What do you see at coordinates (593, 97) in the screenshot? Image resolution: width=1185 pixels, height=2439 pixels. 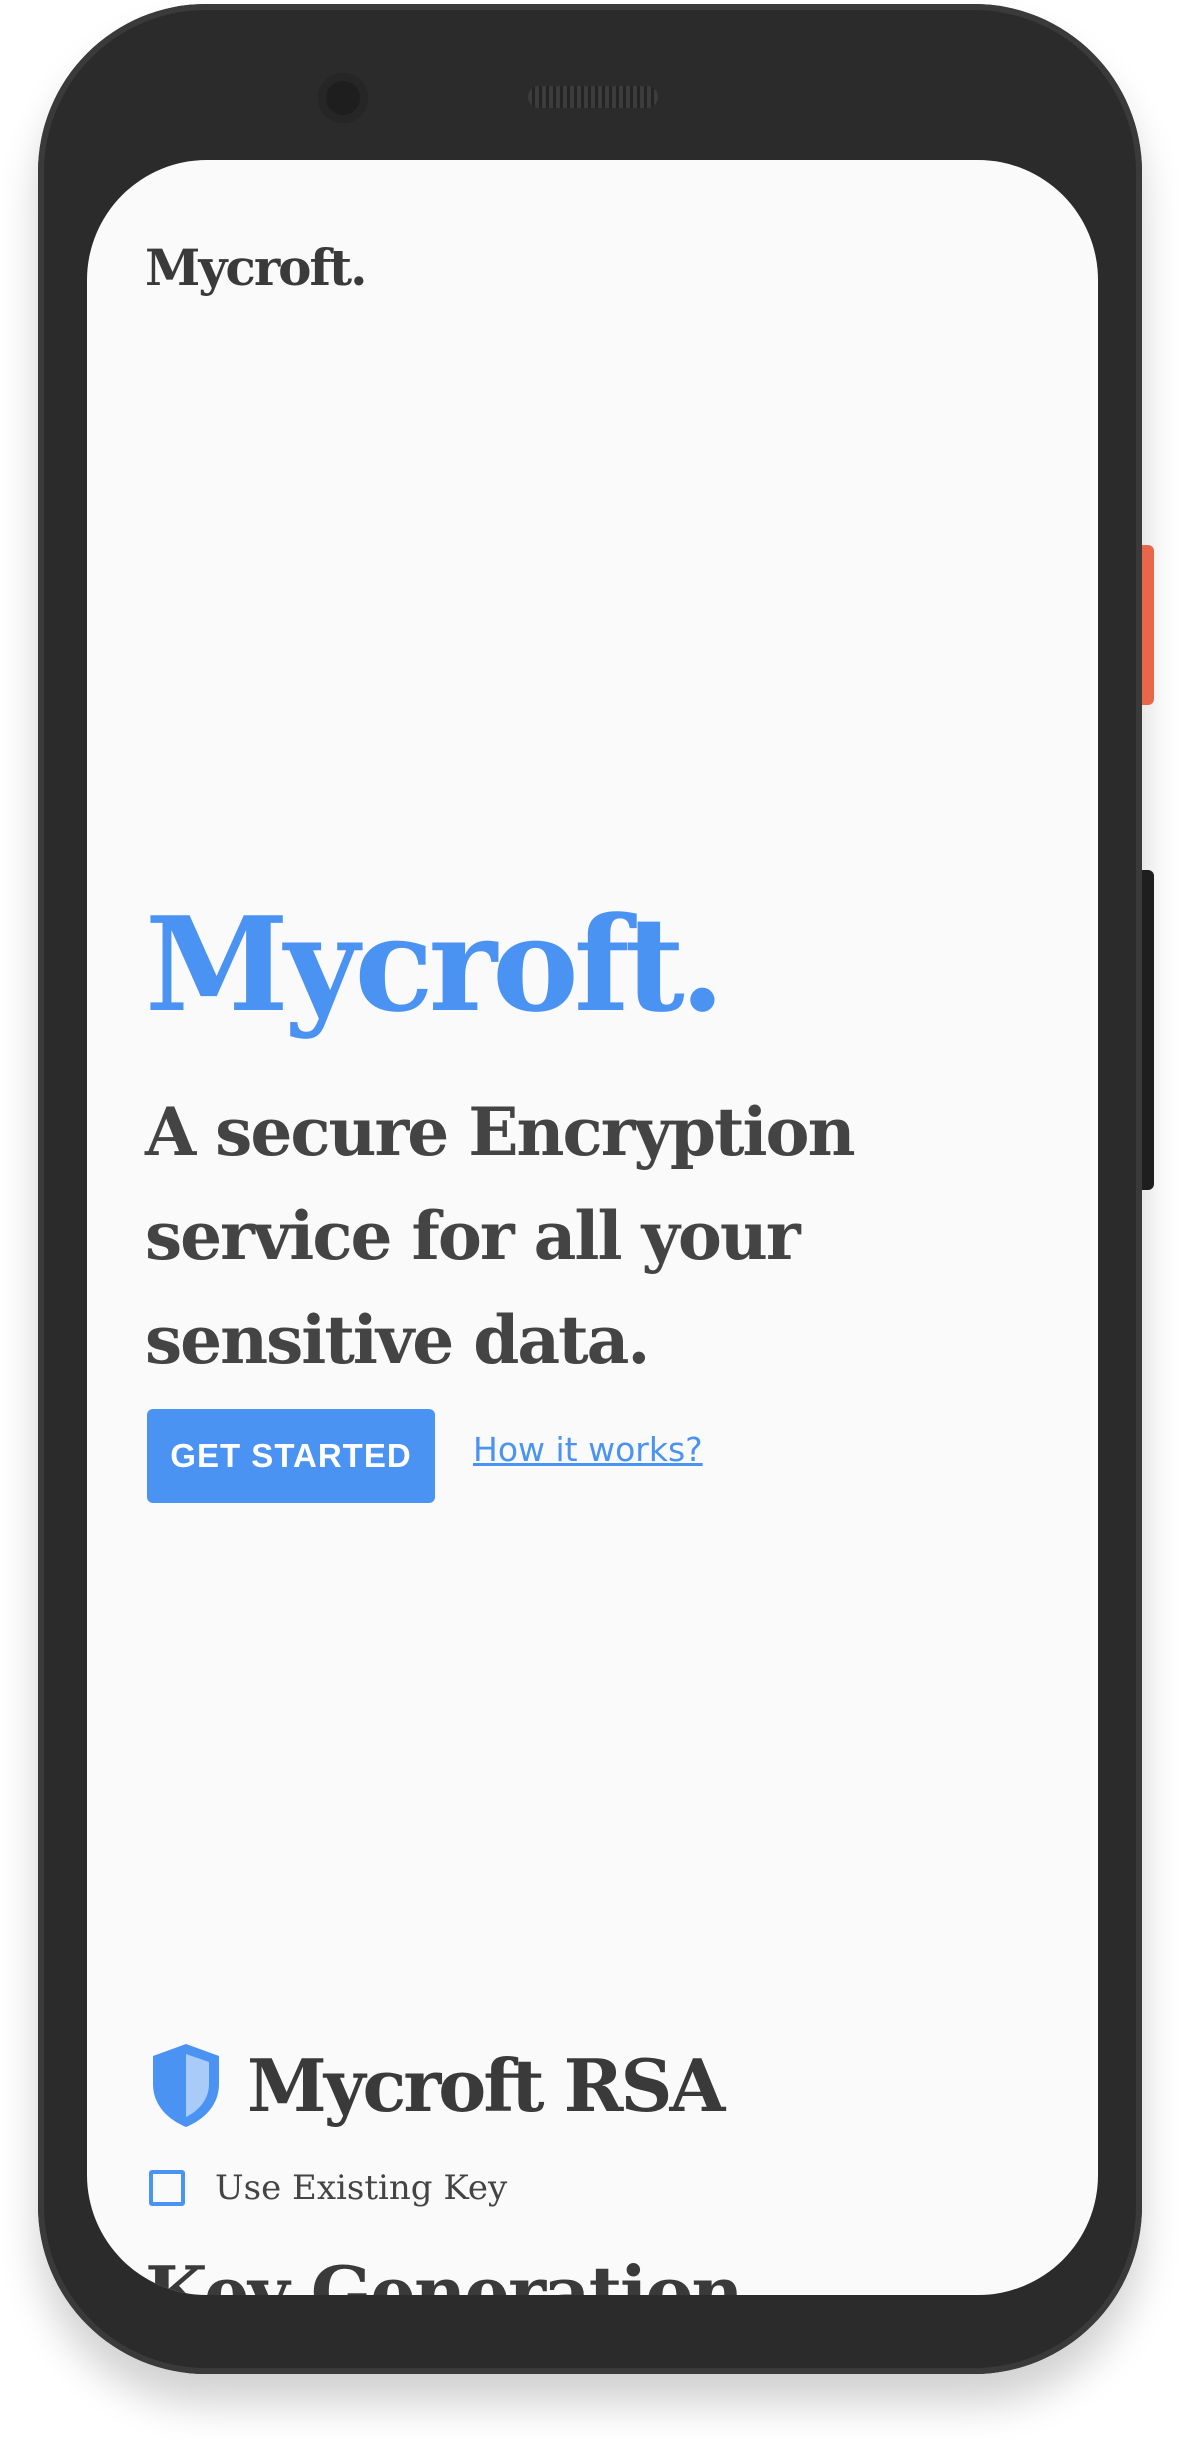 I see `earpiece-speaker` at bounding box center [593, 97].